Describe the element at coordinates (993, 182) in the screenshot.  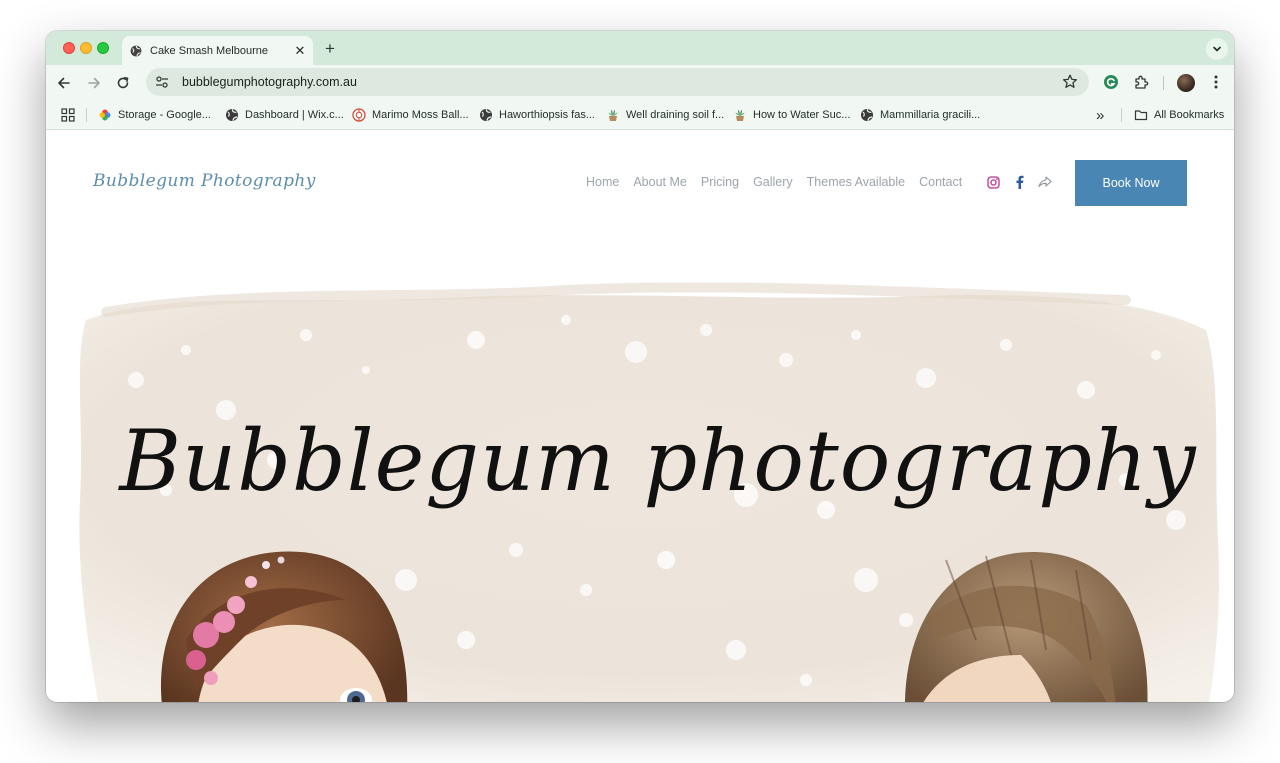
I see `instagram-icon` at that location.